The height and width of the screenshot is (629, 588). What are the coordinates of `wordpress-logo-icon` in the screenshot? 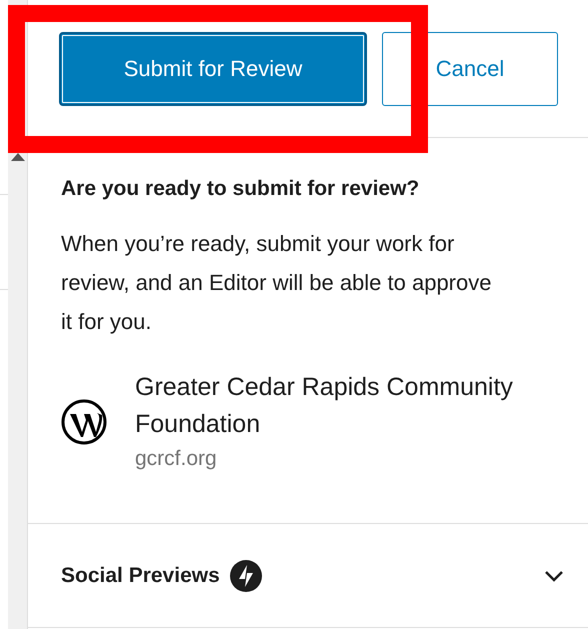 It's located at (84, 422).